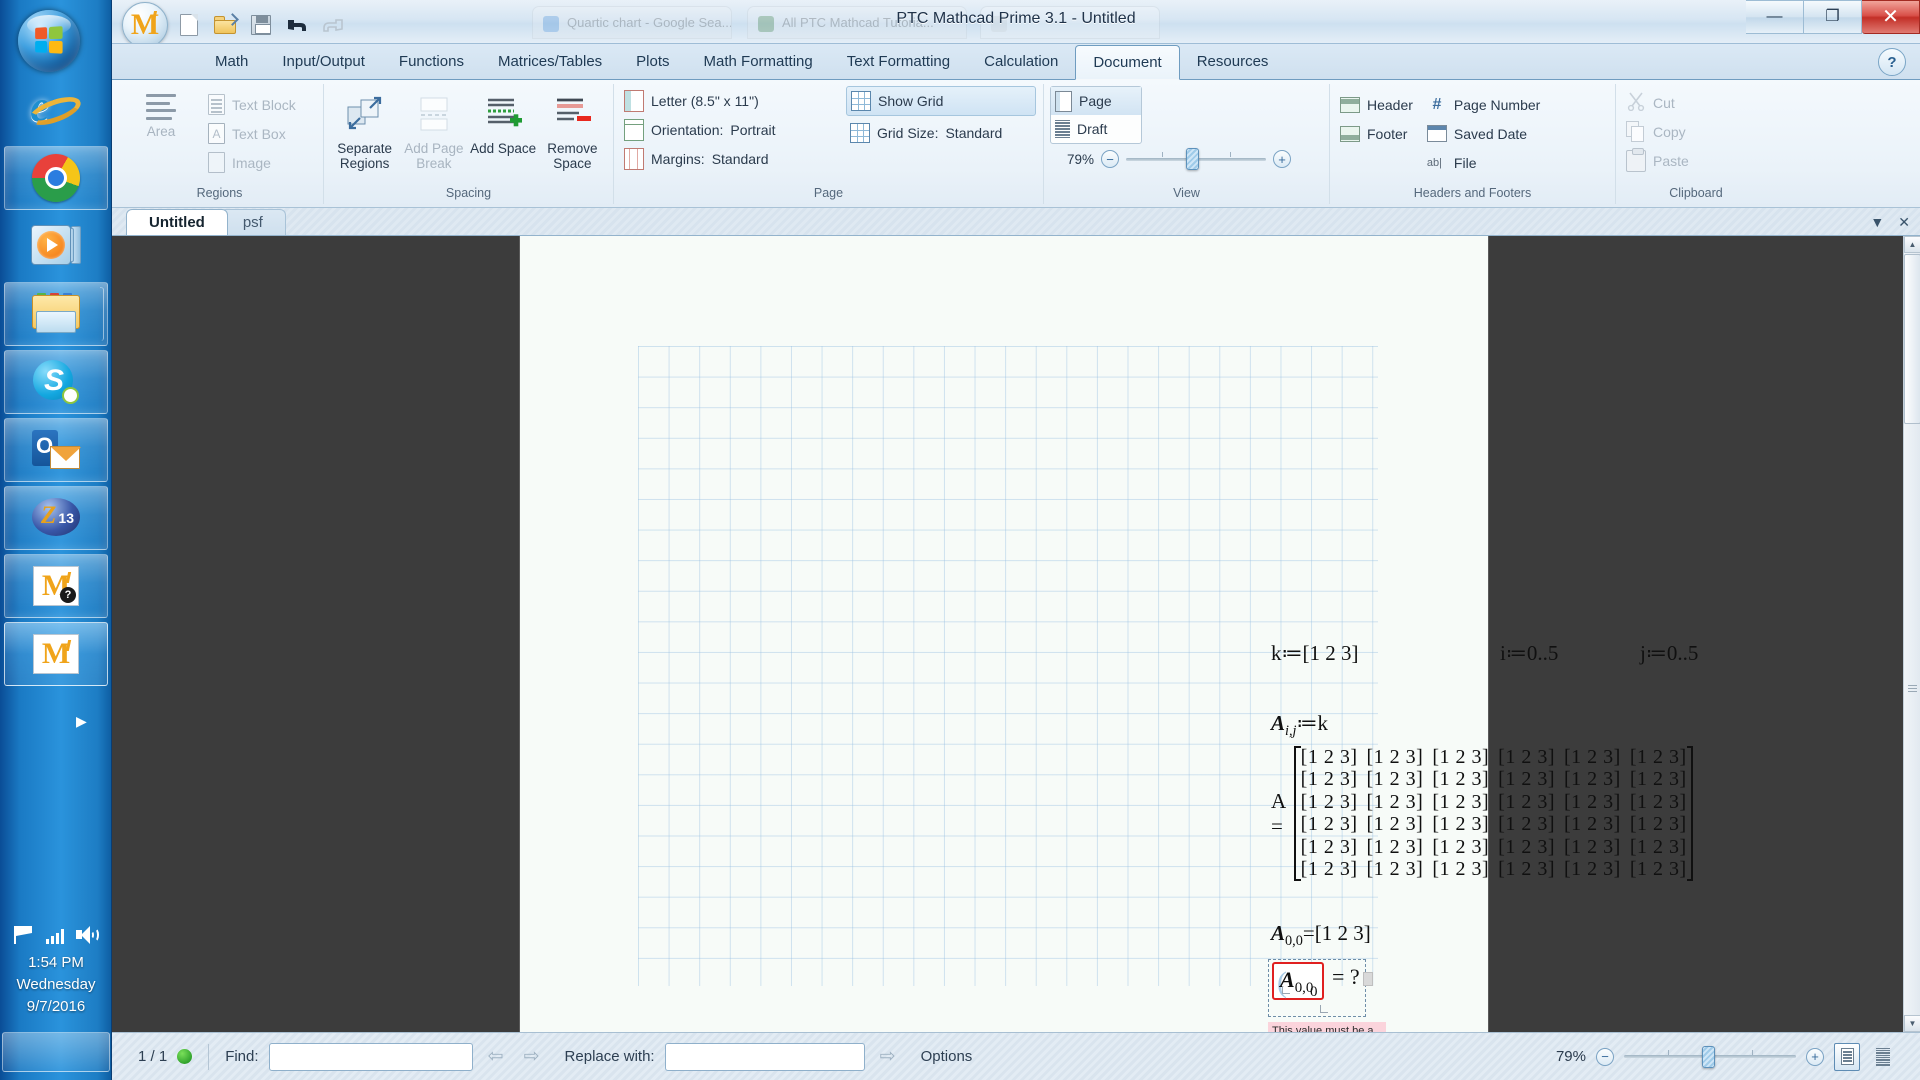 This screenshot has width=1920, height=1080. What do you see at coordinates (81, 721) in the screenshot?
I see `taskbar-overflow-arrow-icon: ▶` at bounding box center [81, 721].